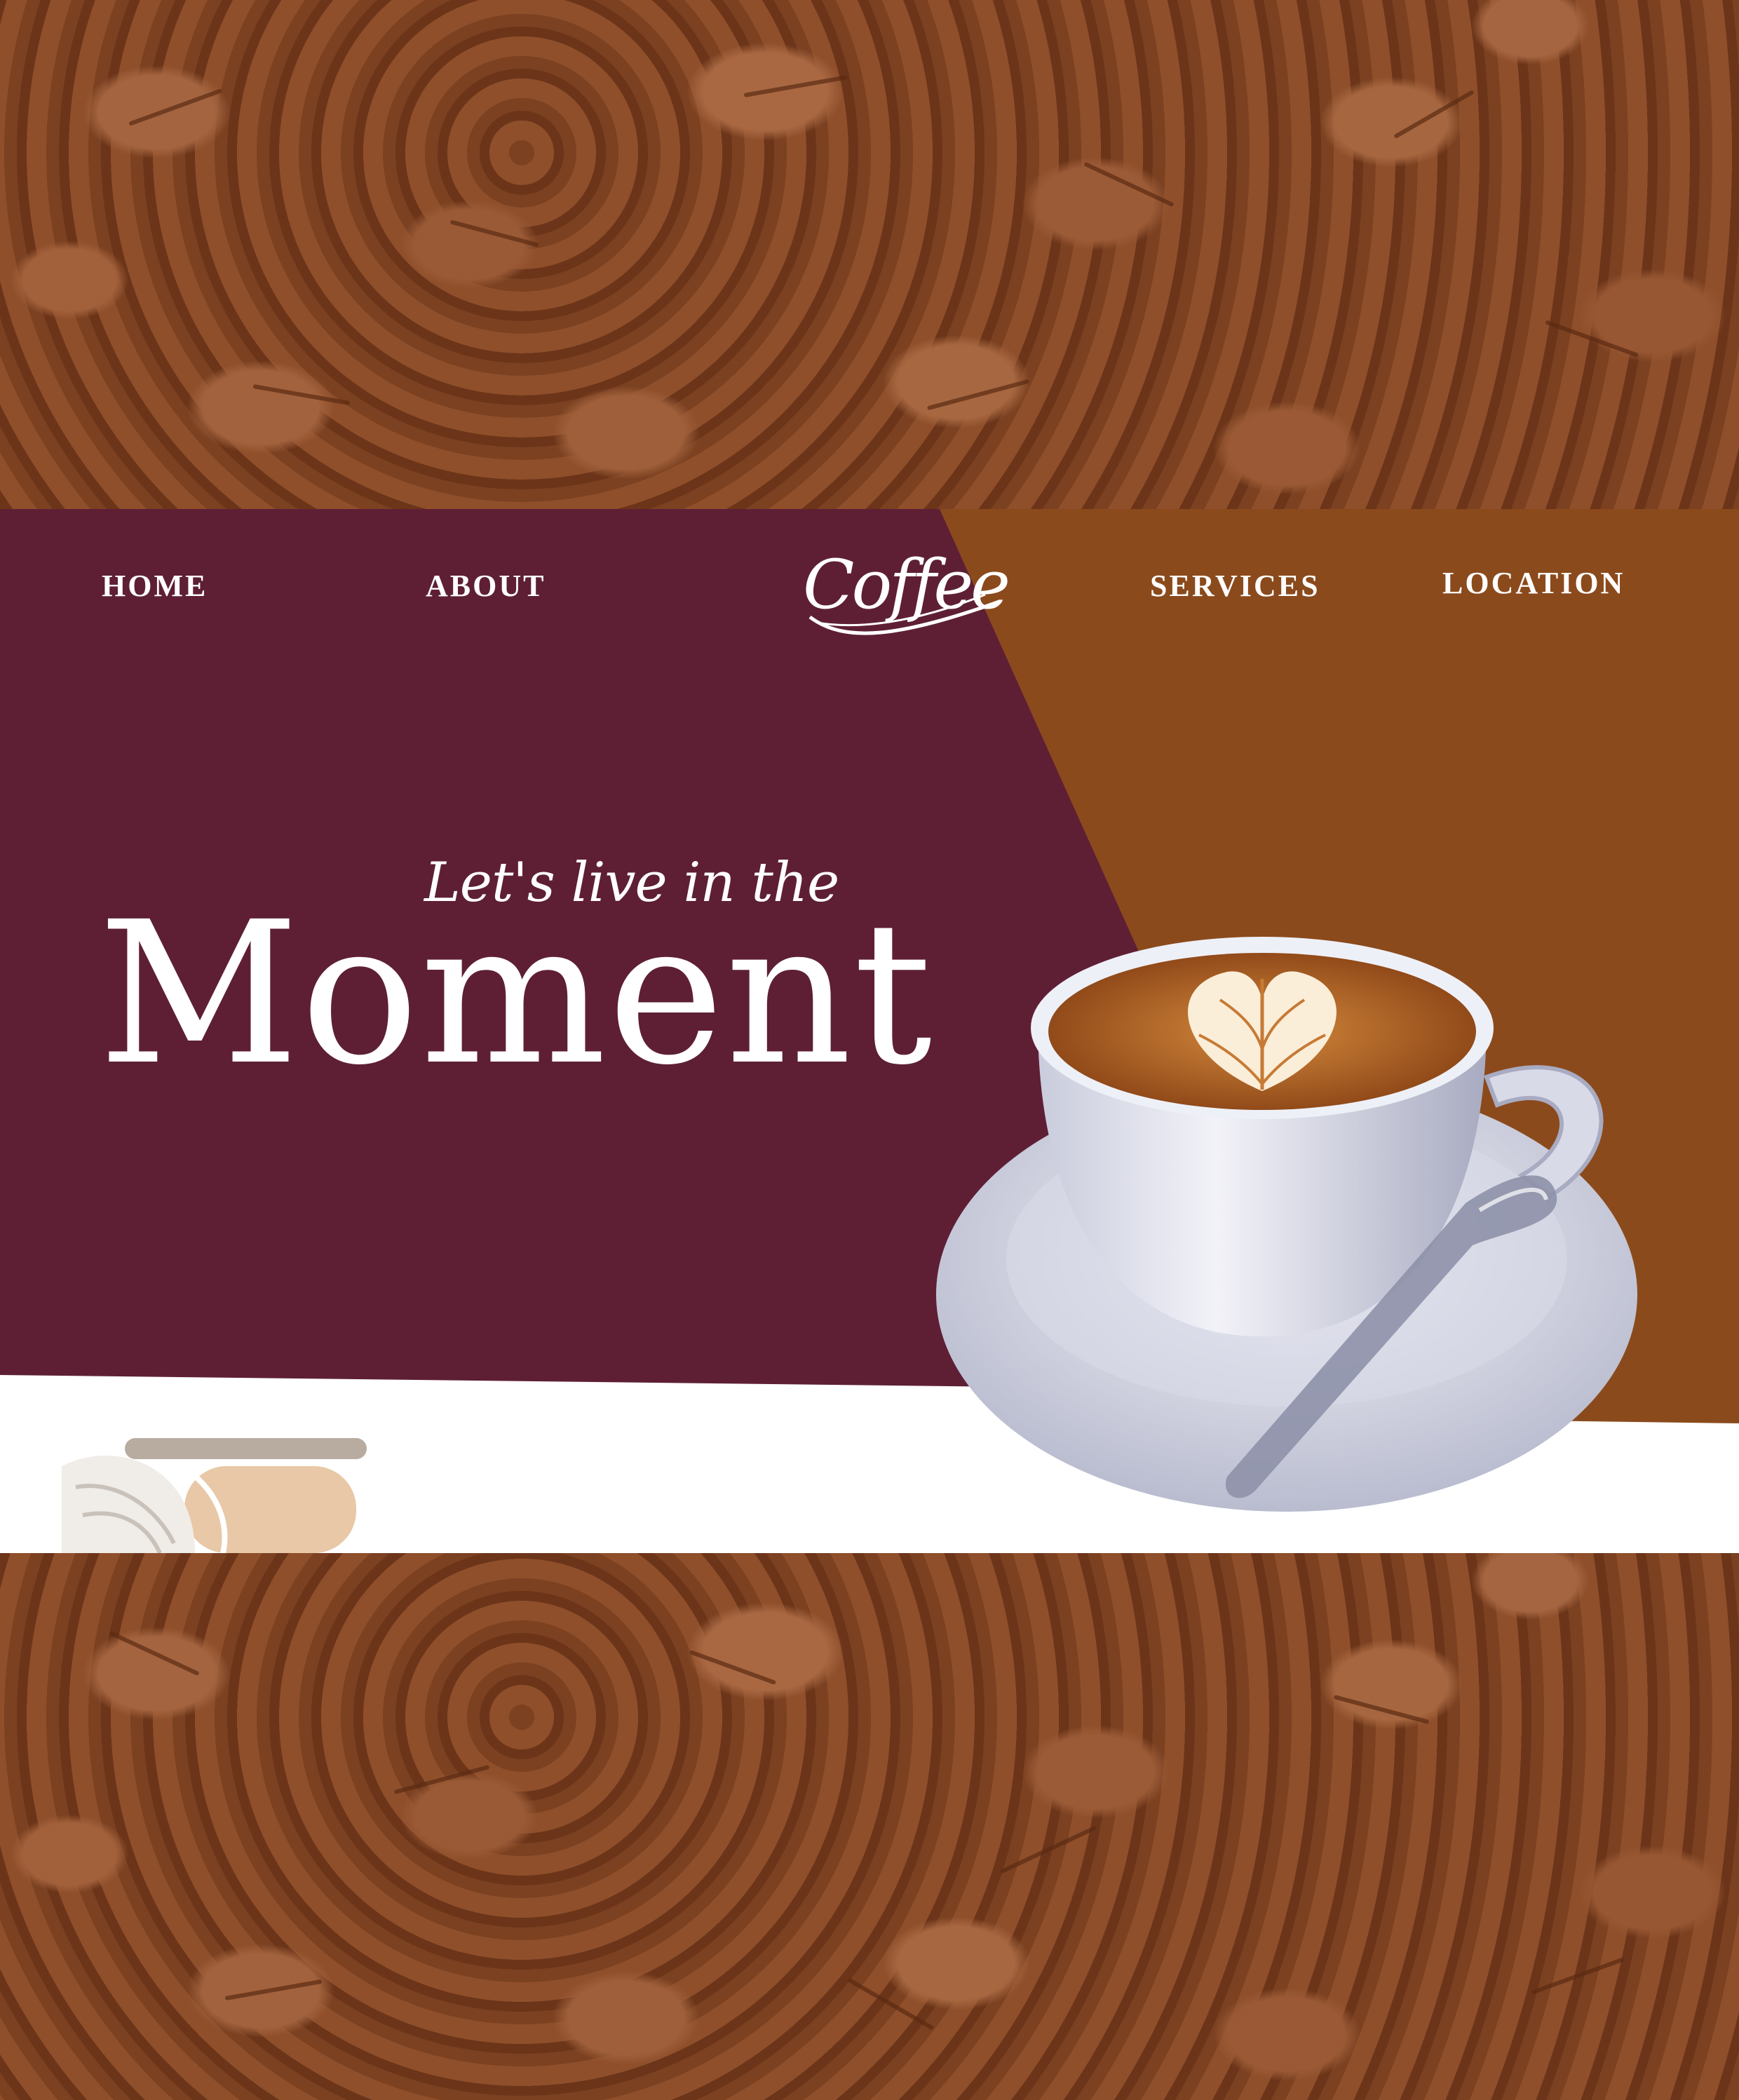  I want to click on nav-location: LOCATION, so click(1533, 583).